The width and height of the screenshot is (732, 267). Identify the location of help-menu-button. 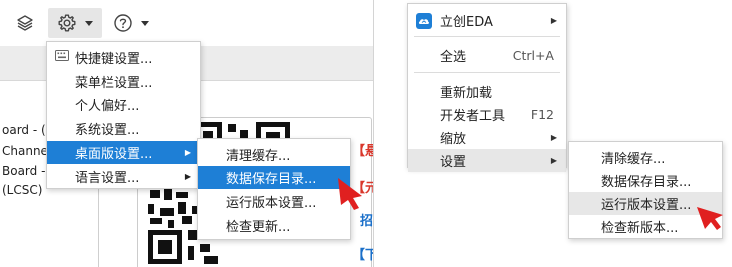
(131, 23).